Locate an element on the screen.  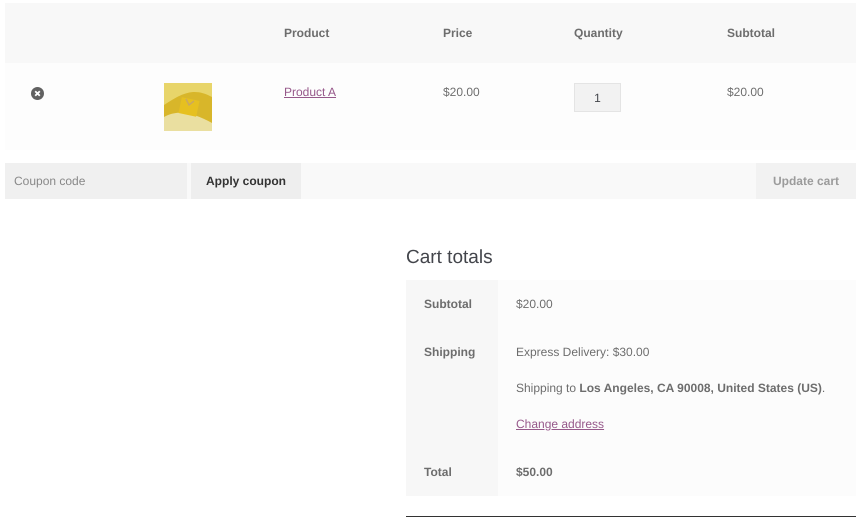
shipping-method: Express Delivery: $30.00 is located at coordinates (583, 351).